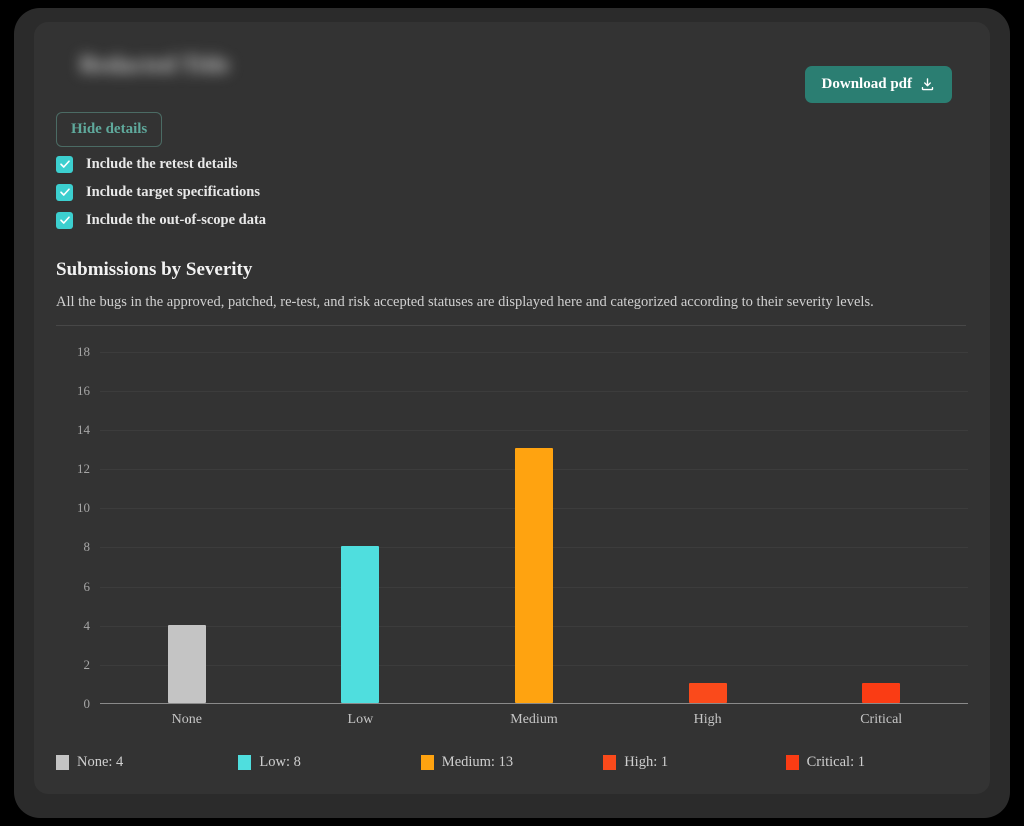 This screenshot has height=826, width=1024. I want to click on option-row-retest-details: Include the retest details, so click(306, 164).